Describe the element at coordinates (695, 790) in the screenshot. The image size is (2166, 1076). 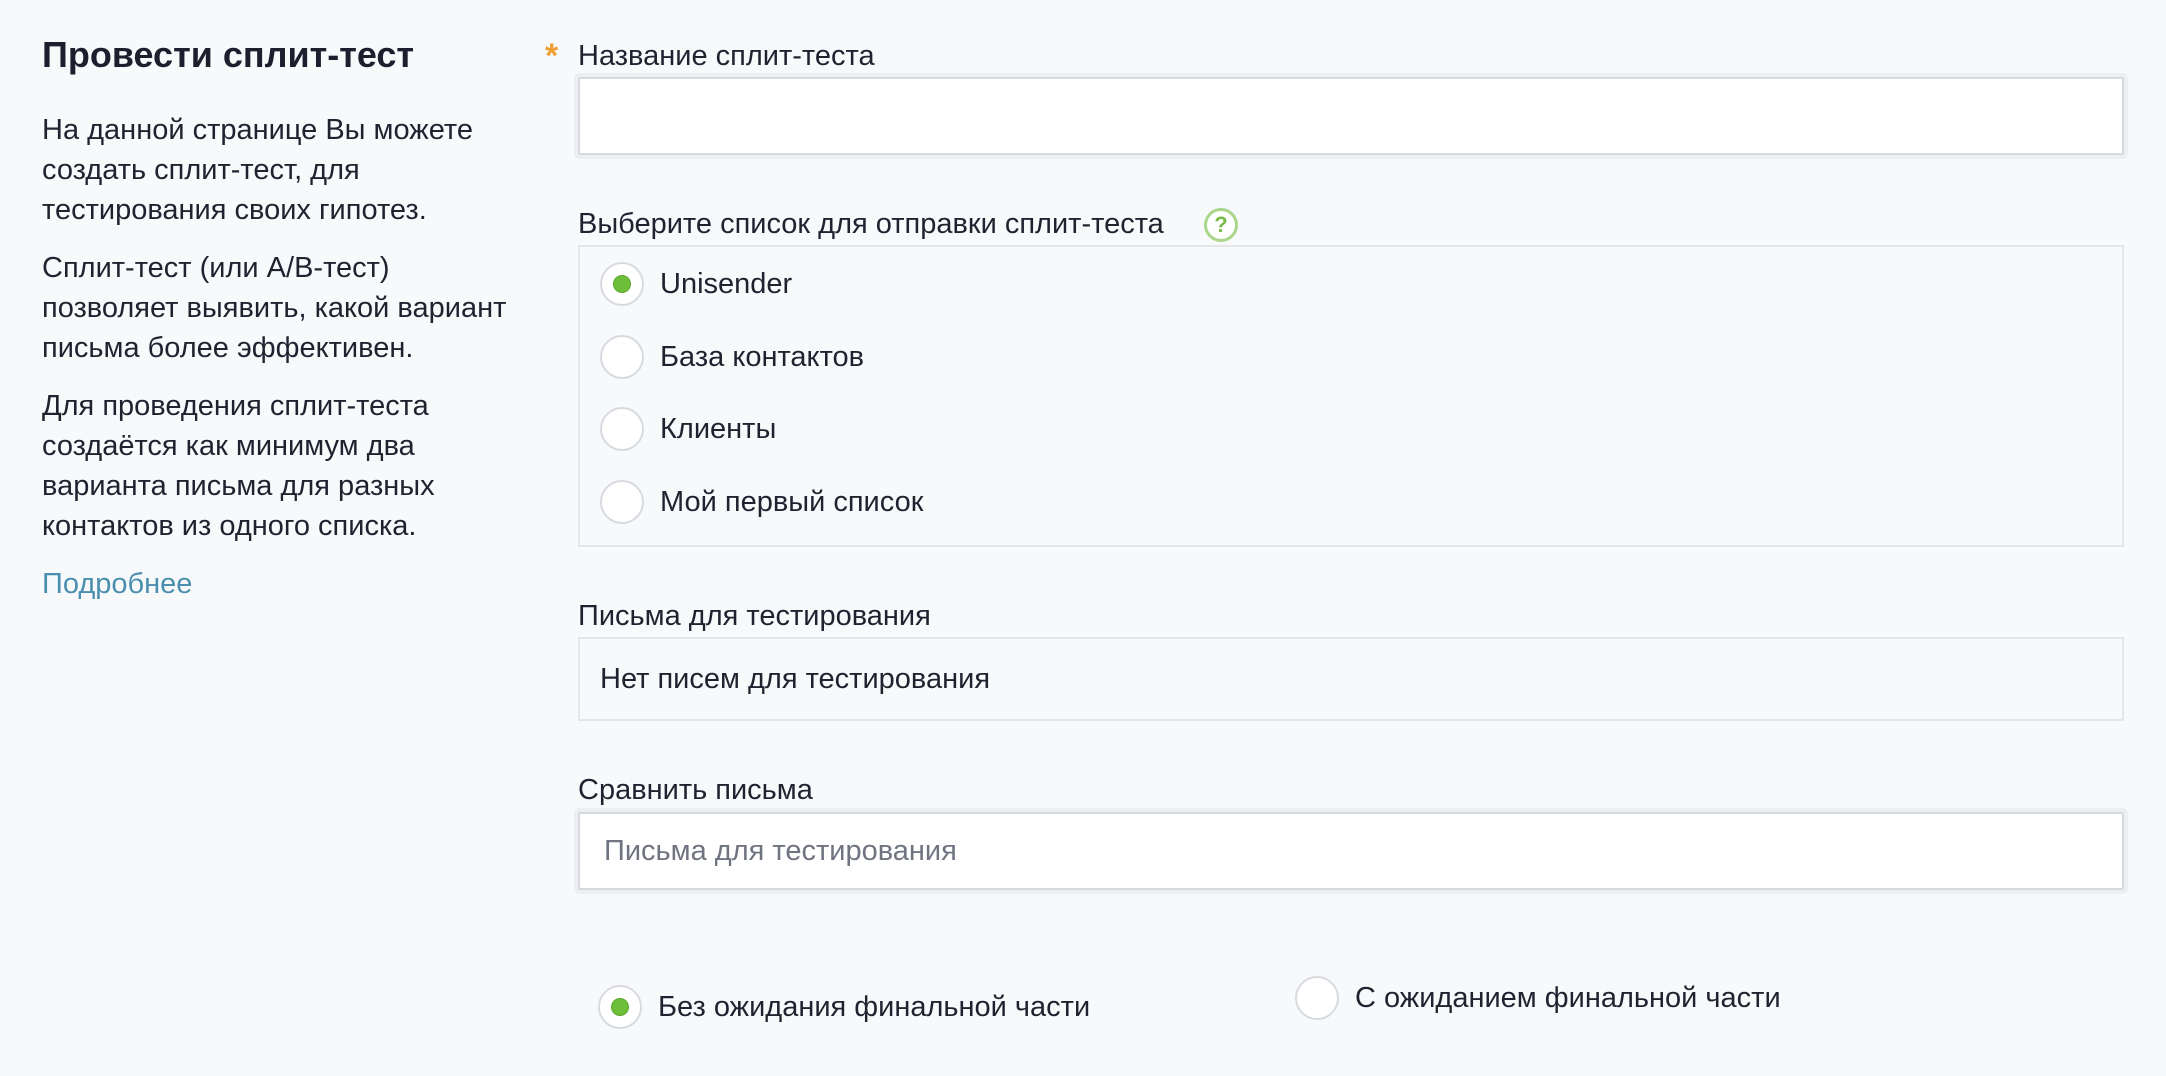
I see `compare-letters-label: Сравнить письма` at that location.